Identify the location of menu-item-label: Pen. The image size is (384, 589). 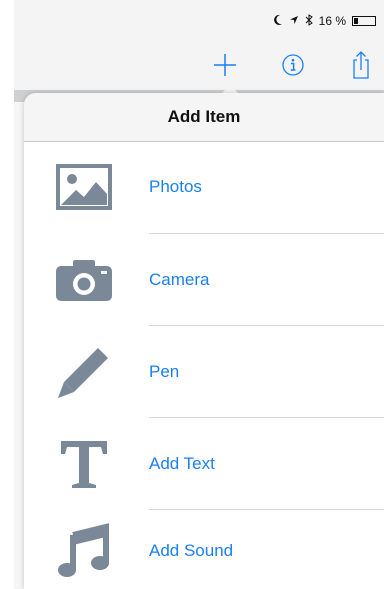
(164, 371).